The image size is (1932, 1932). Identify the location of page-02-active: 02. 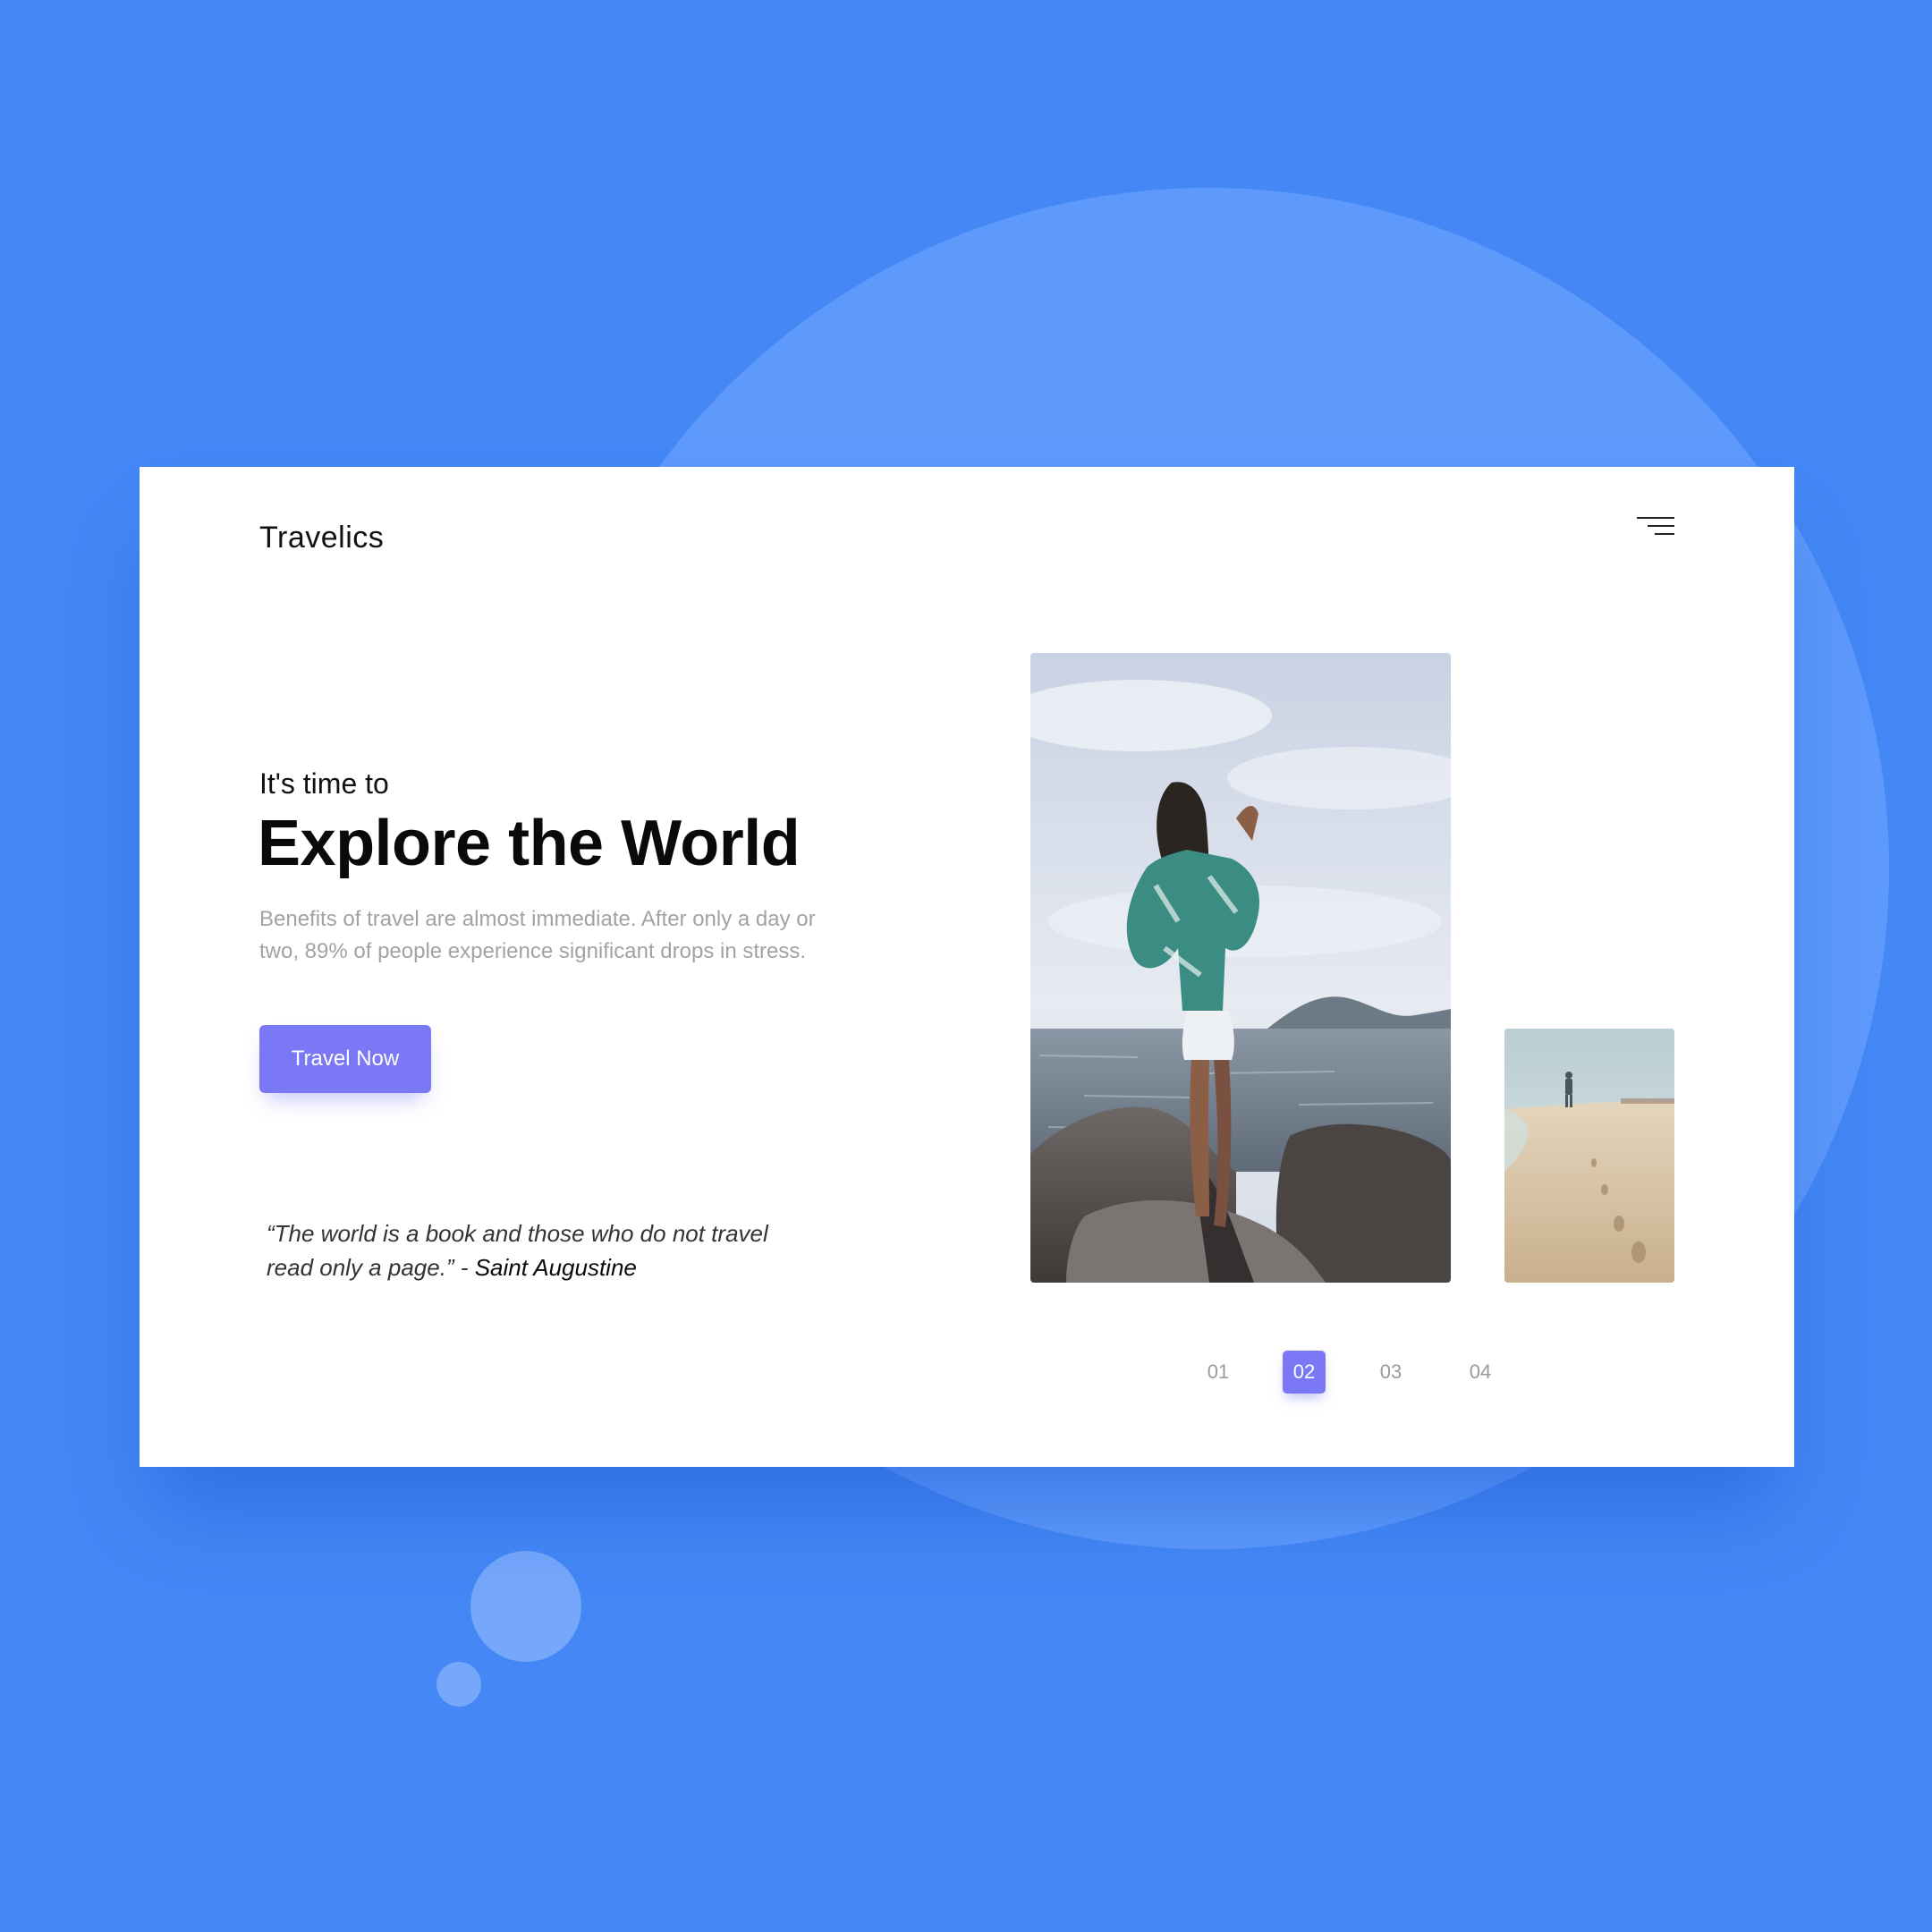
(1304, 1372).